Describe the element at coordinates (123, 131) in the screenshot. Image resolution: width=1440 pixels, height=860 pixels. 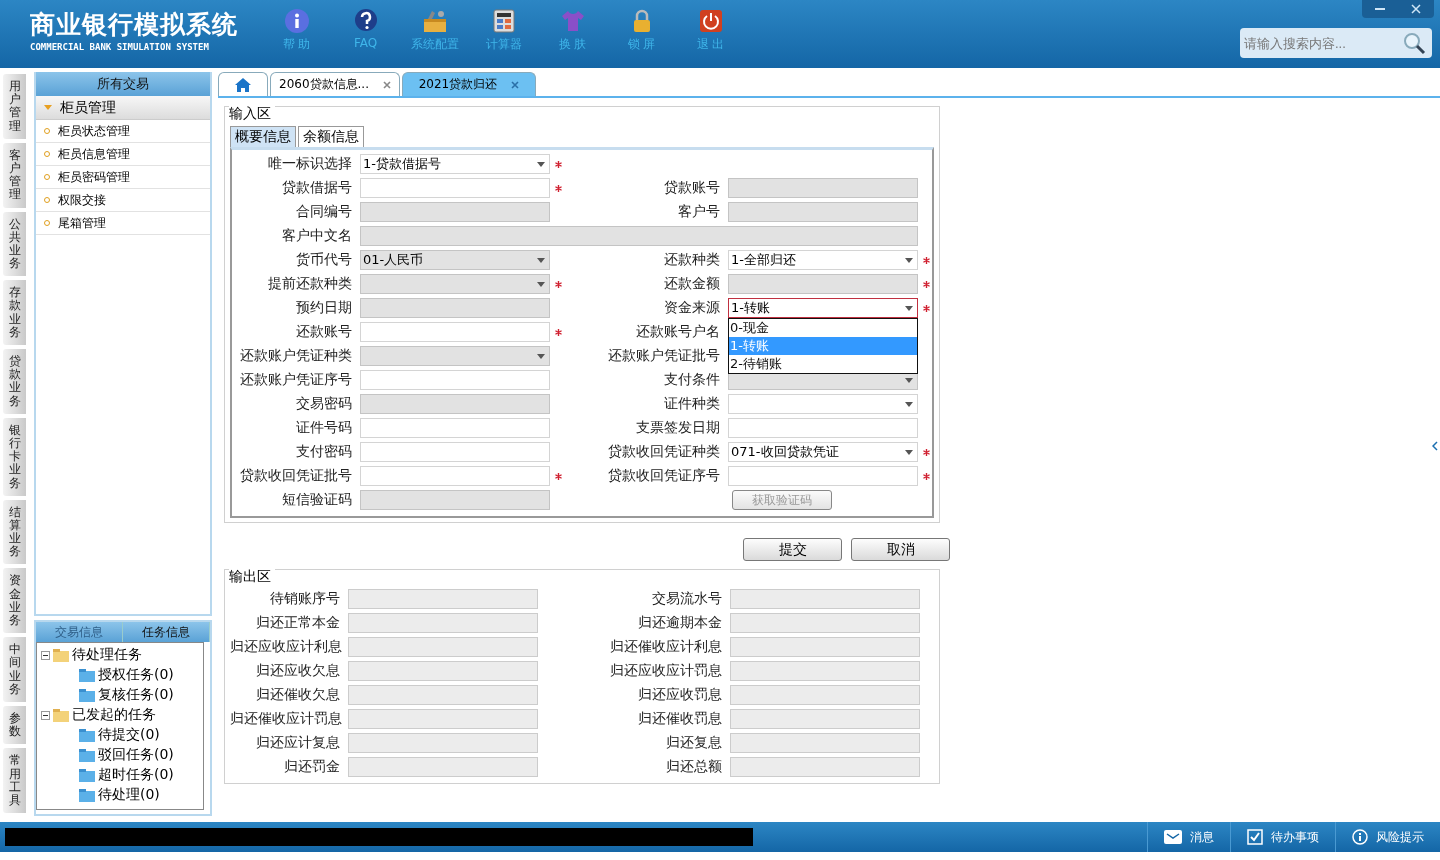
I see `sidebar-item: 柜员状态管理` at that location.